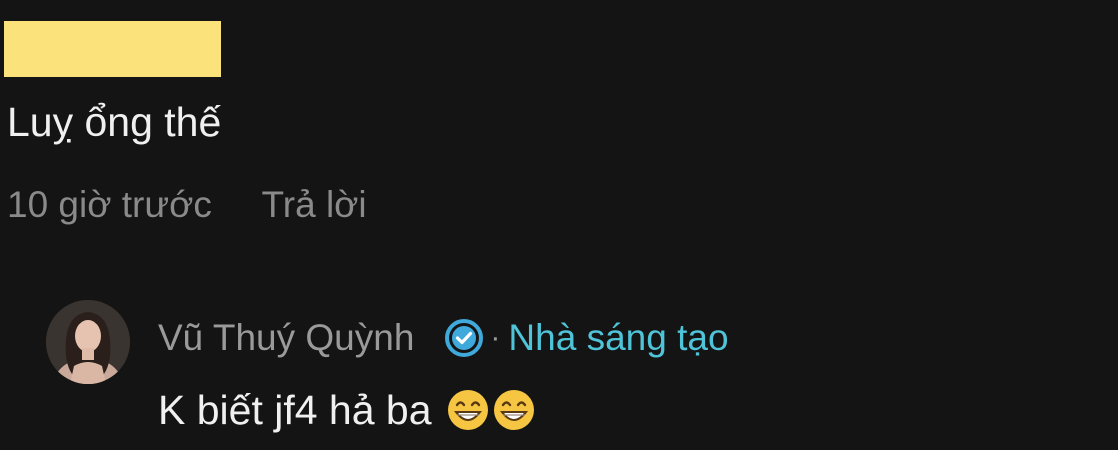  I want to click on creator-badge-label: Nhà sáng tạo, so click(618, 337).